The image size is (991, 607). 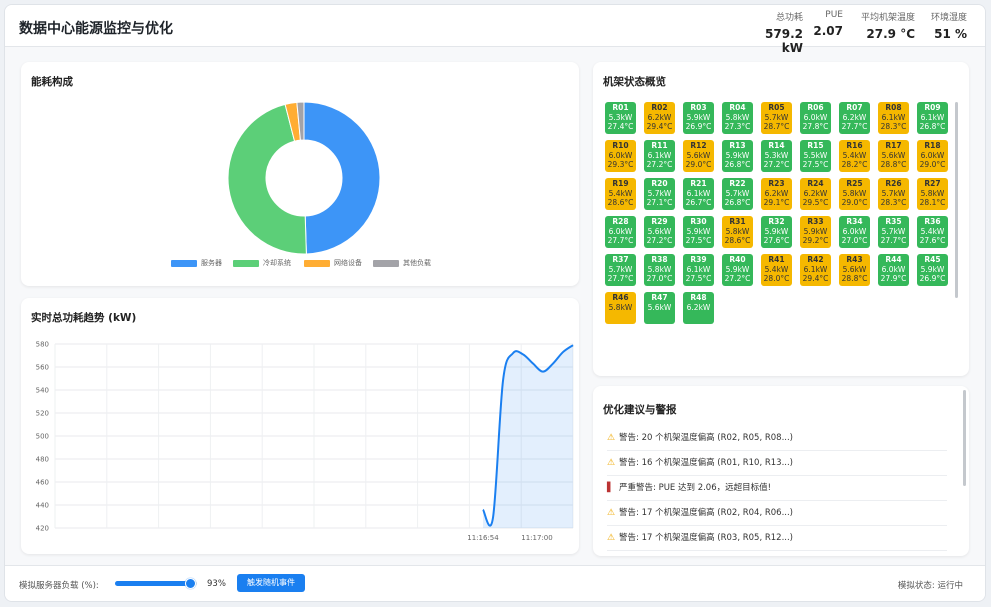 What do you see at coordinates (402, 263) in the screenshot?
I see `legend-item: 其他负载` at bounding box center [402, 263].